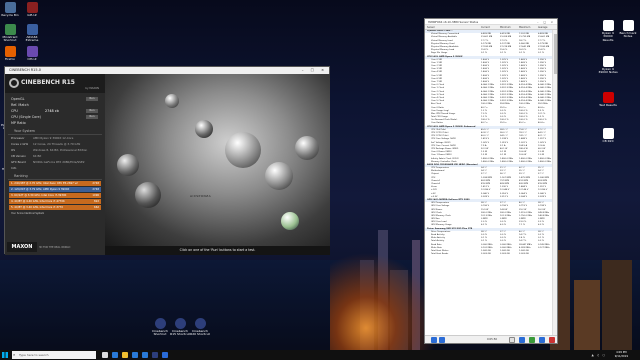 Image resolution: width=640 pixels, height=360 pixels. What do you see at coordinates (115, 355) in the screenshot?
I see `edge-taskbar-icon` at bounding box center [115, 355].